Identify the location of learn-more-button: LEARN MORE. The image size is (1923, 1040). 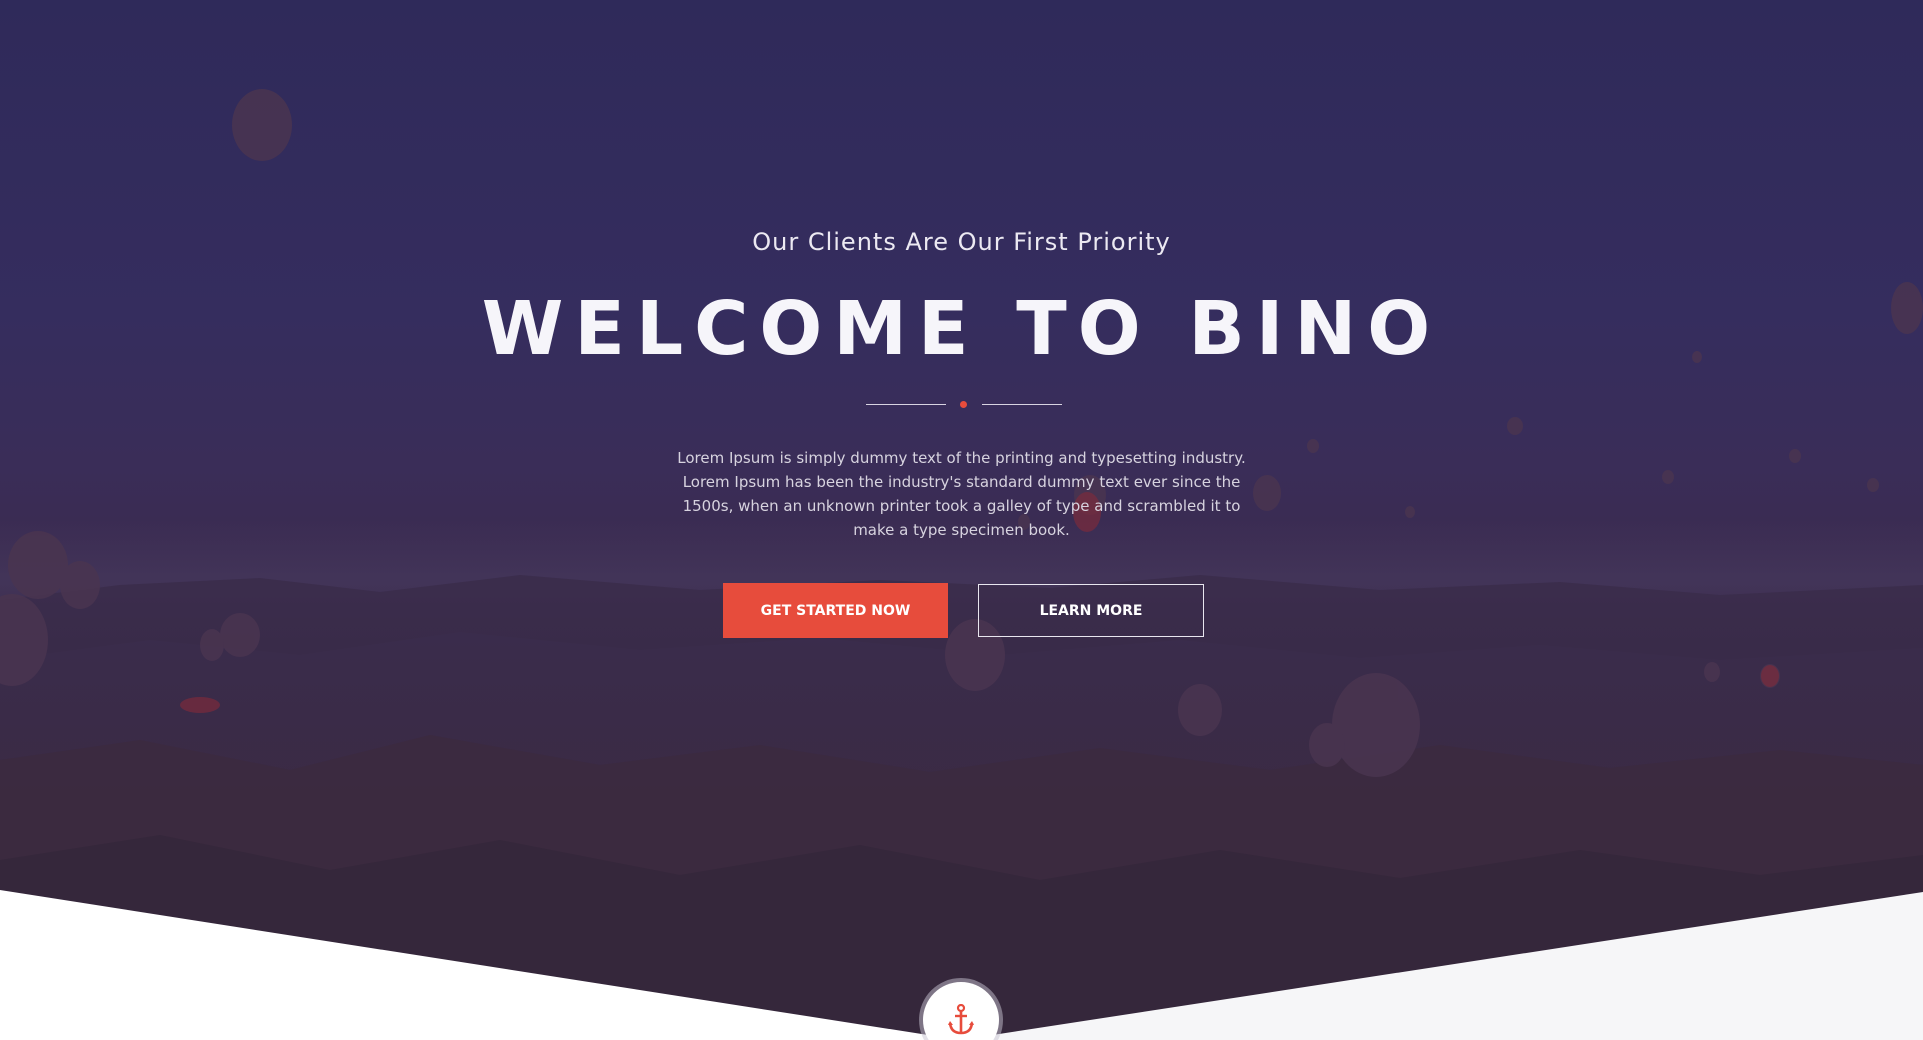
(1091, 610).